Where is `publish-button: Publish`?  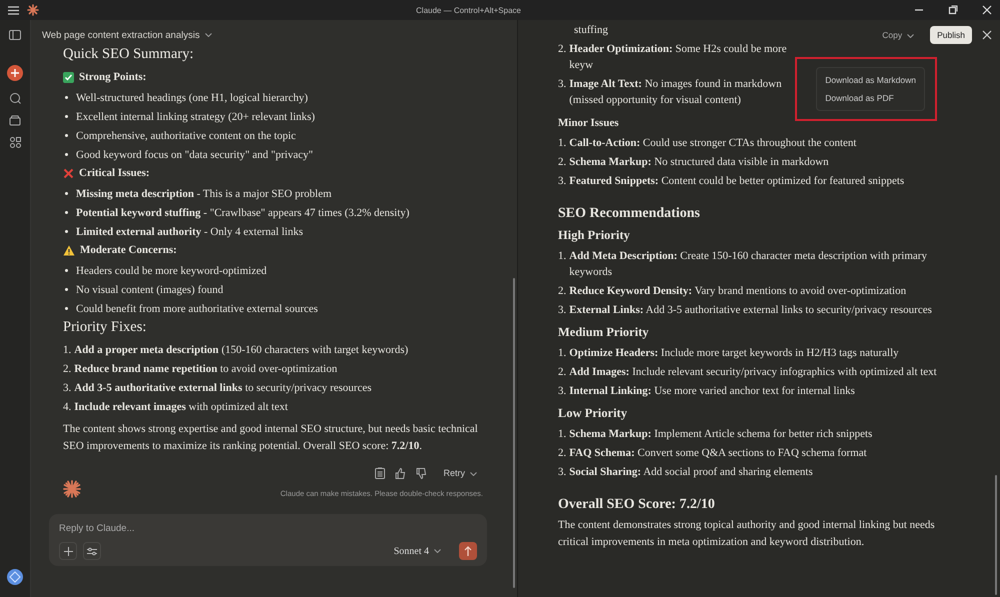
publish-button: Publish is located at coordinates (951, 35).